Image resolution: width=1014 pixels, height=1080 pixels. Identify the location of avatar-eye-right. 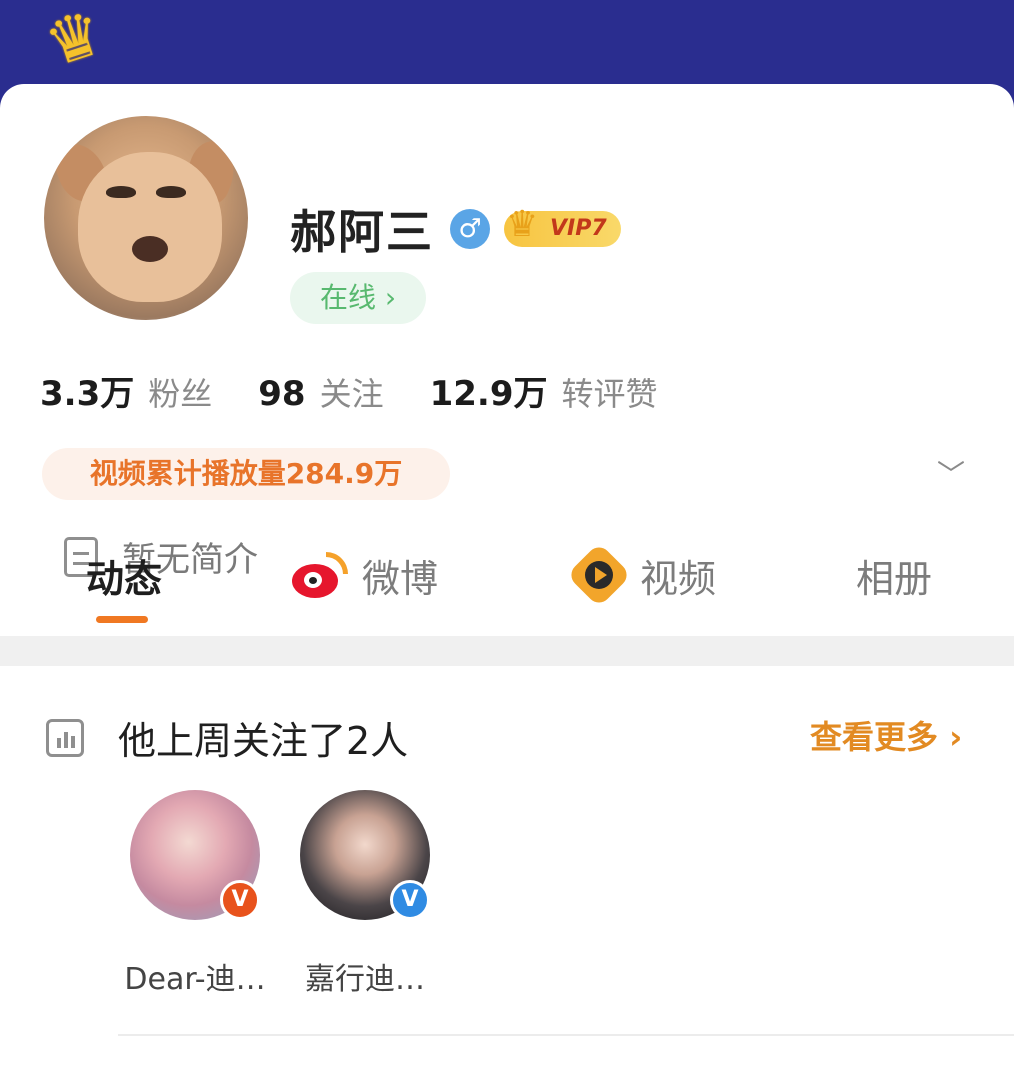
(171, 192).